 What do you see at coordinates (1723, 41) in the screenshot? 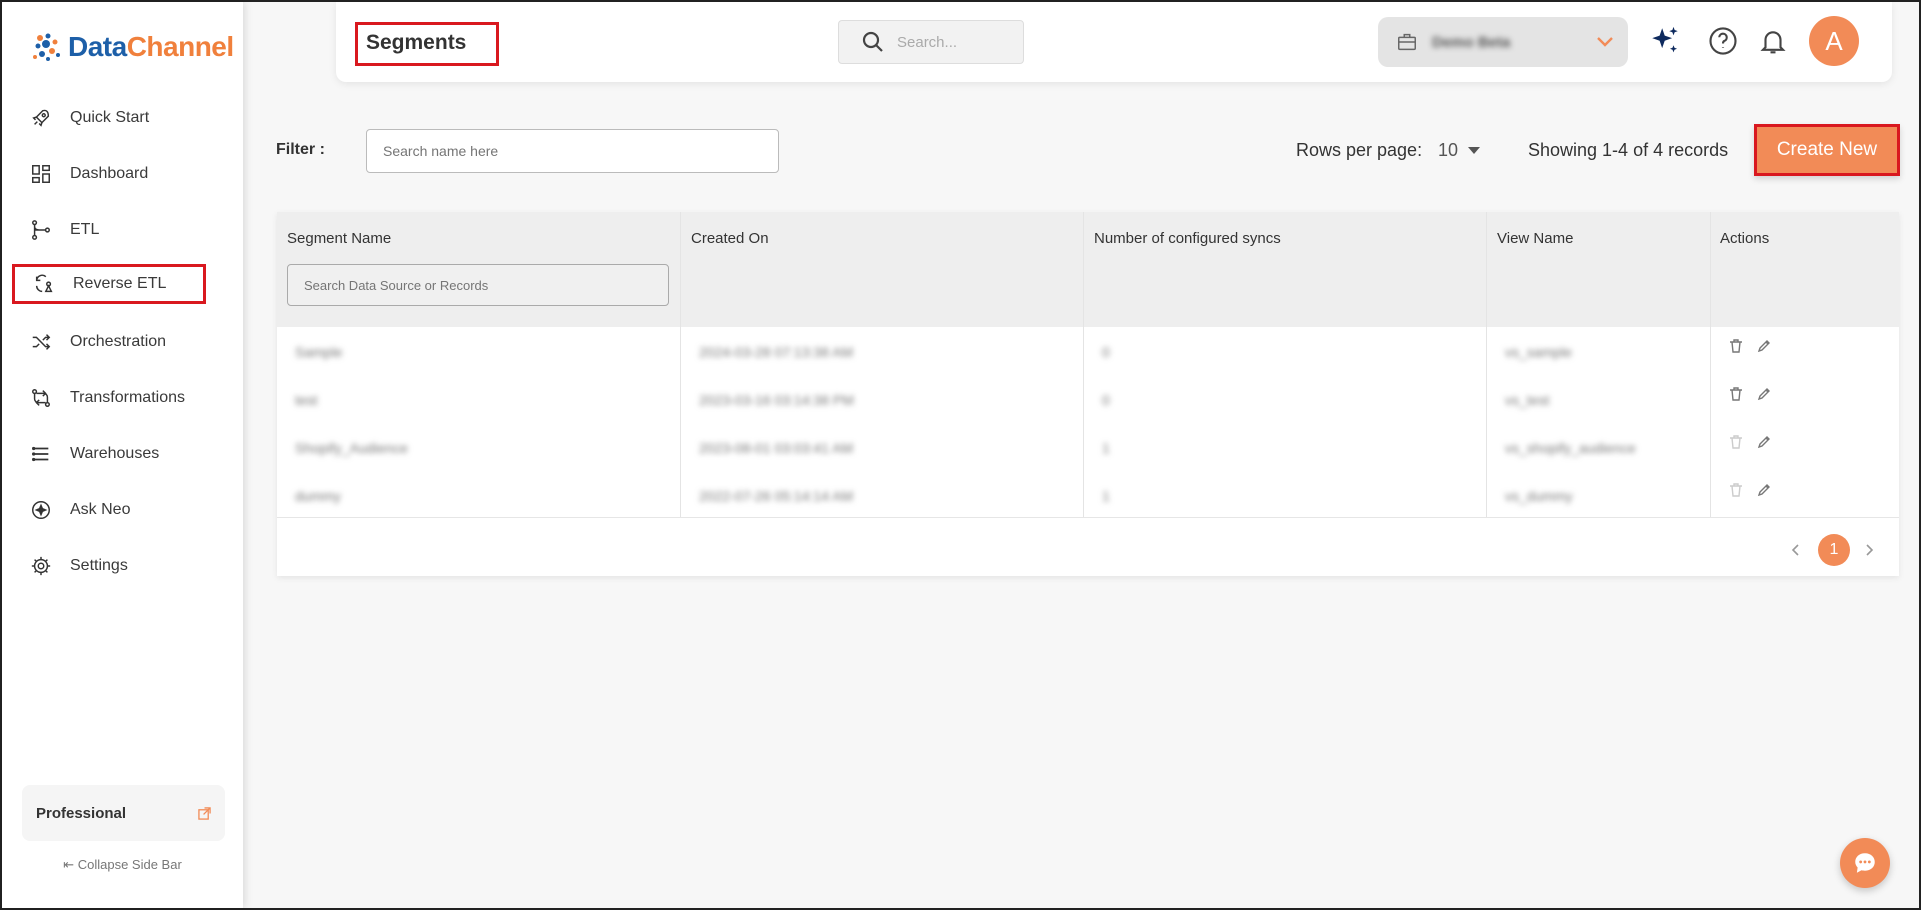
I see `help-icon` at bounding box center [1723, 41].